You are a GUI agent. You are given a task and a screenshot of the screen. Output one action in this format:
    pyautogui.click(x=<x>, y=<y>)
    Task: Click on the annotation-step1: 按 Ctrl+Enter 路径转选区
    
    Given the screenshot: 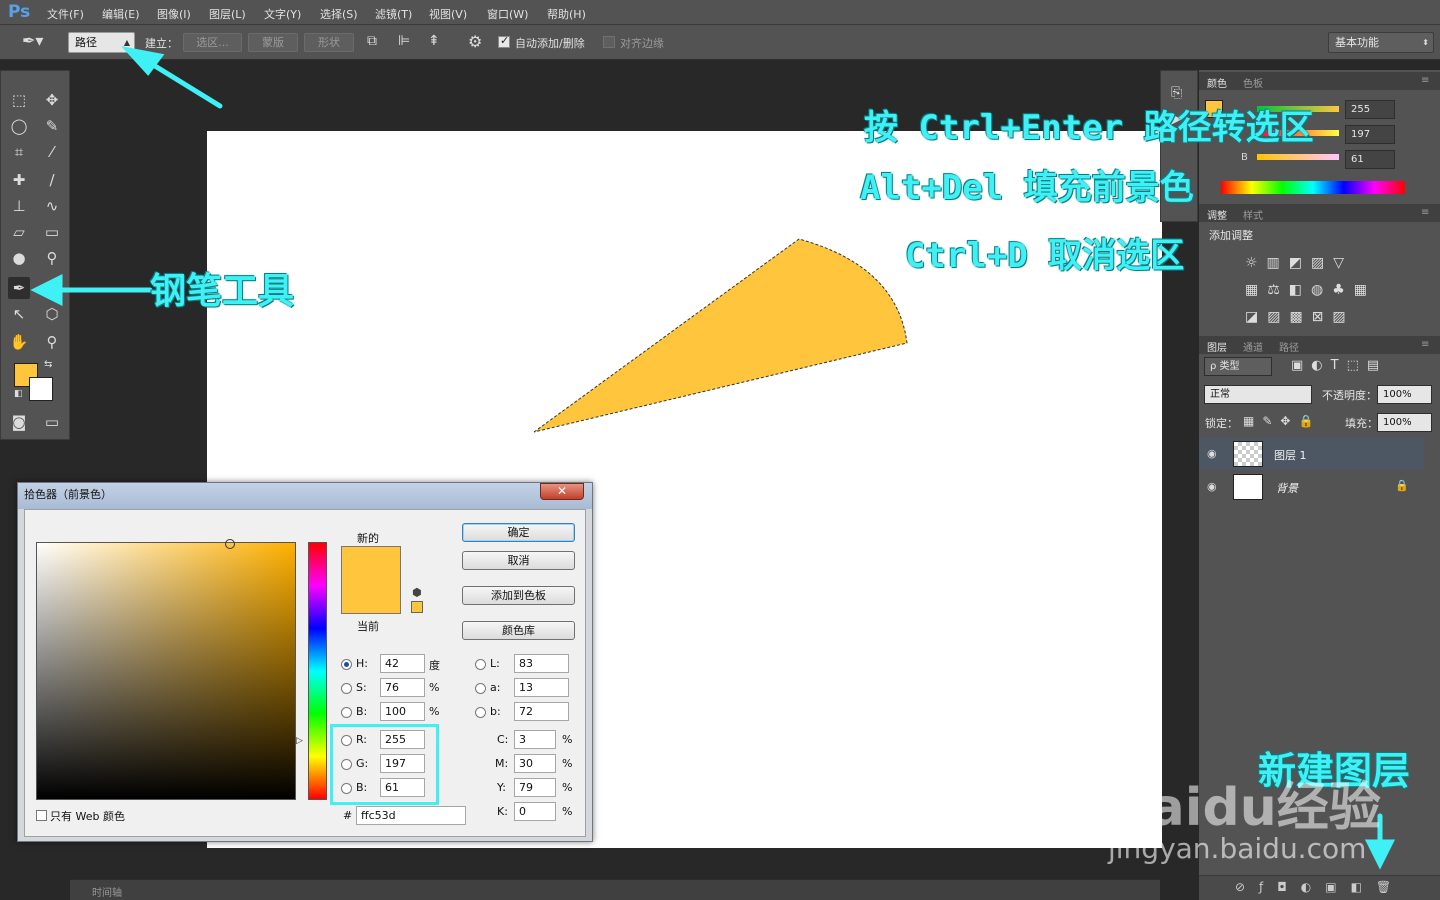 What is the action you would take?
    pyautogui.click(x=1089, y=128)
    